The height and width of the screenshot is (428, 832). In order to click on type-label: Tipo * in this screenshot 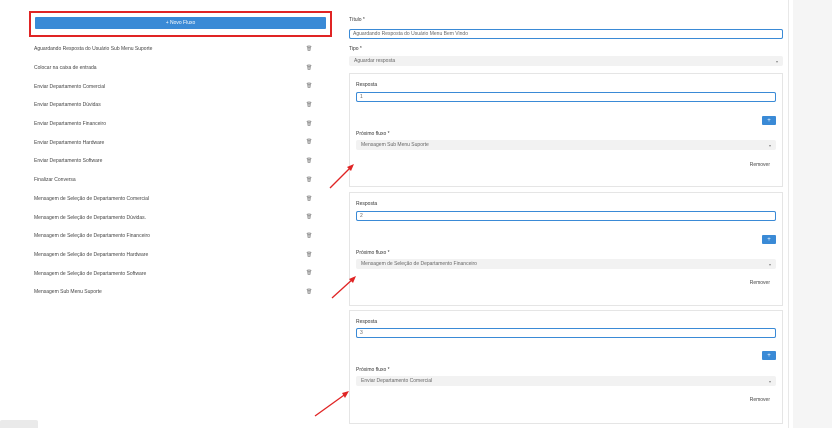, I will do `click(355, 49)`.